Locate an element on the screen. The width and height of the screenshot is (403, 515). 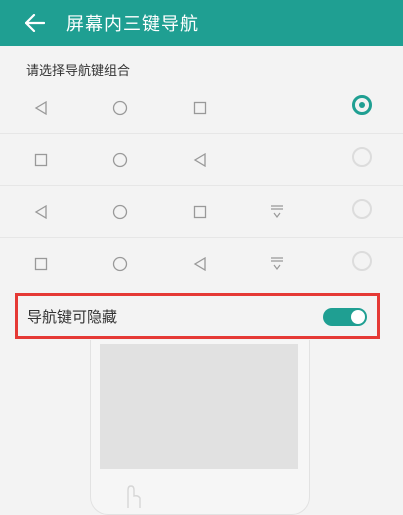
back-button is located at coordinates (35, 23).